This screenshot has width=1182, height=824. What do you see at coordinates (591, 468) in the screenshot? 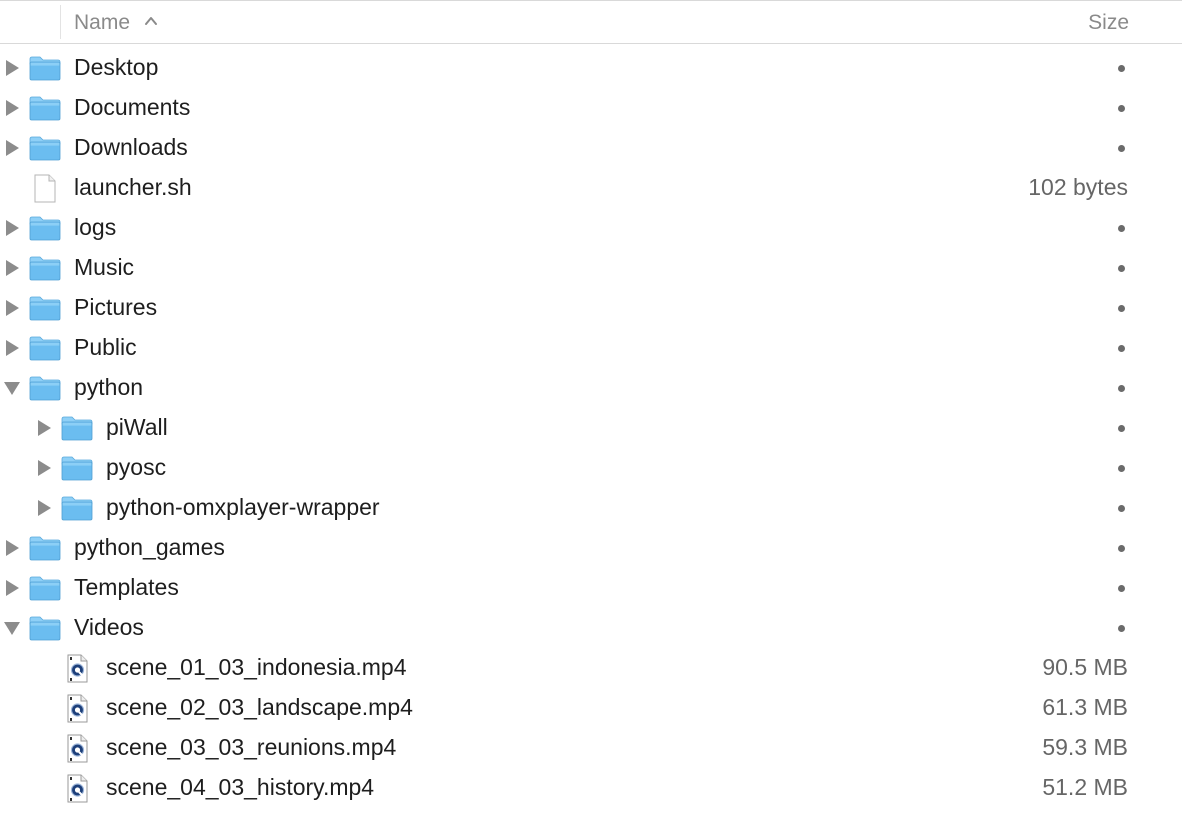
I see `file-row-pyosc: pyosc` at bounding box center [591, 468].